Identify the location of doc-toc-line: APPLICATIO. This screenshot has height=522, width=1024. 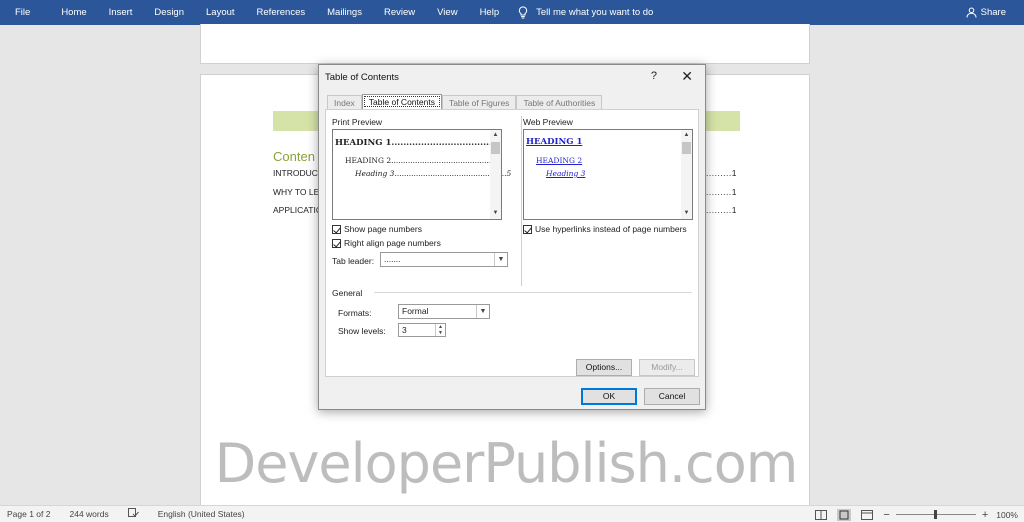
(298, 210).